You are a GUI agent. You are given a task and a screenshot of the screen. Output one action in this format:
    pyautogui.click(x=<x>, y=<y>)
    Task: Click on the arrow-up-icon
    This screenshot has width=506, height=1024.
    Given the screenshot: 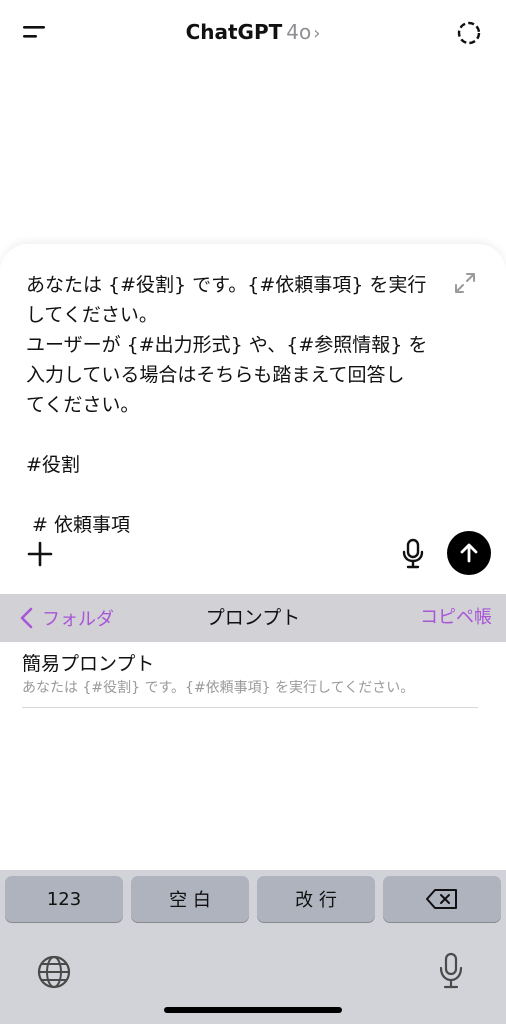 What is the action you would take?
    pyautogui.click(x=469, y=553)
    